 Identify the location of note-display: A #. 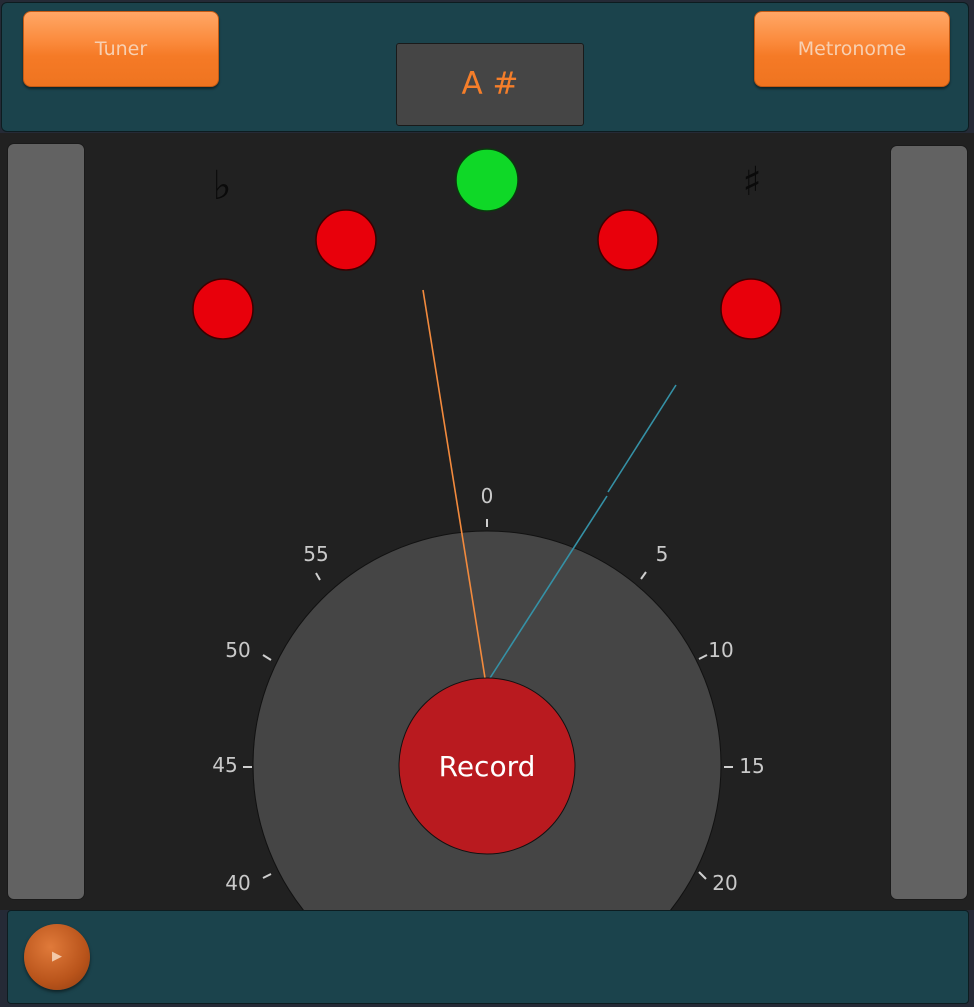
(490, 84).